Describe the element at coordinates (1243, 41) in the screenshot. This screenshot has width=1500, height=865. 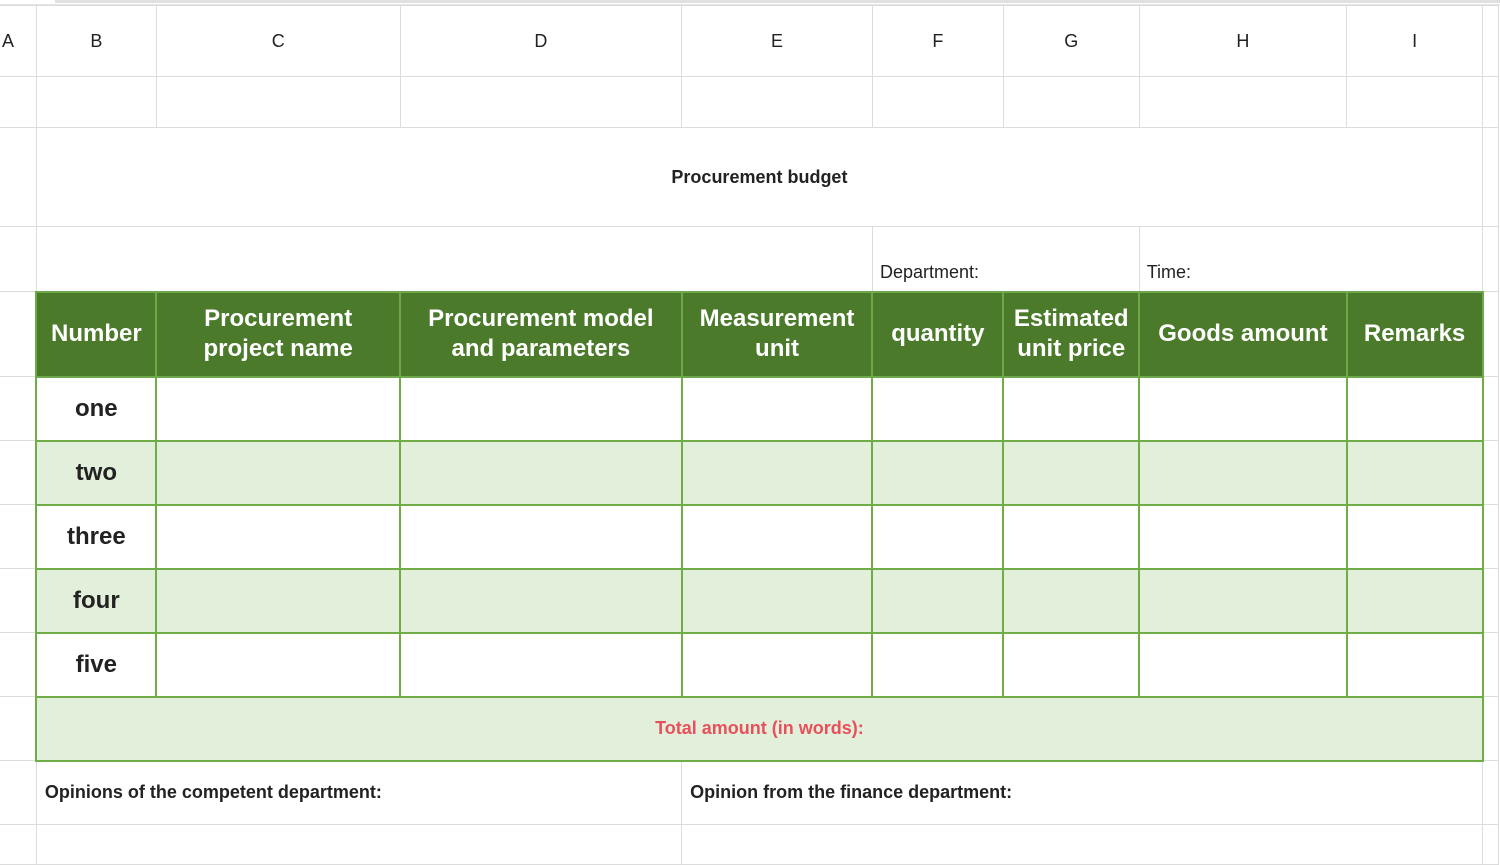
I see `column-header-h: H` at that location.